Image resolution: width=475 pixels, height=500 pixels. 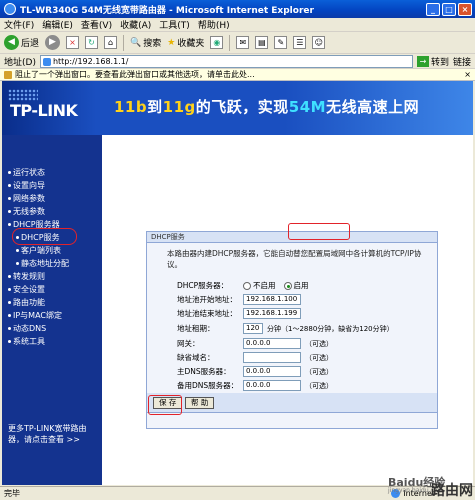 I want to click on forward-arrow-icon: ▶, so click(x=53, y=42).